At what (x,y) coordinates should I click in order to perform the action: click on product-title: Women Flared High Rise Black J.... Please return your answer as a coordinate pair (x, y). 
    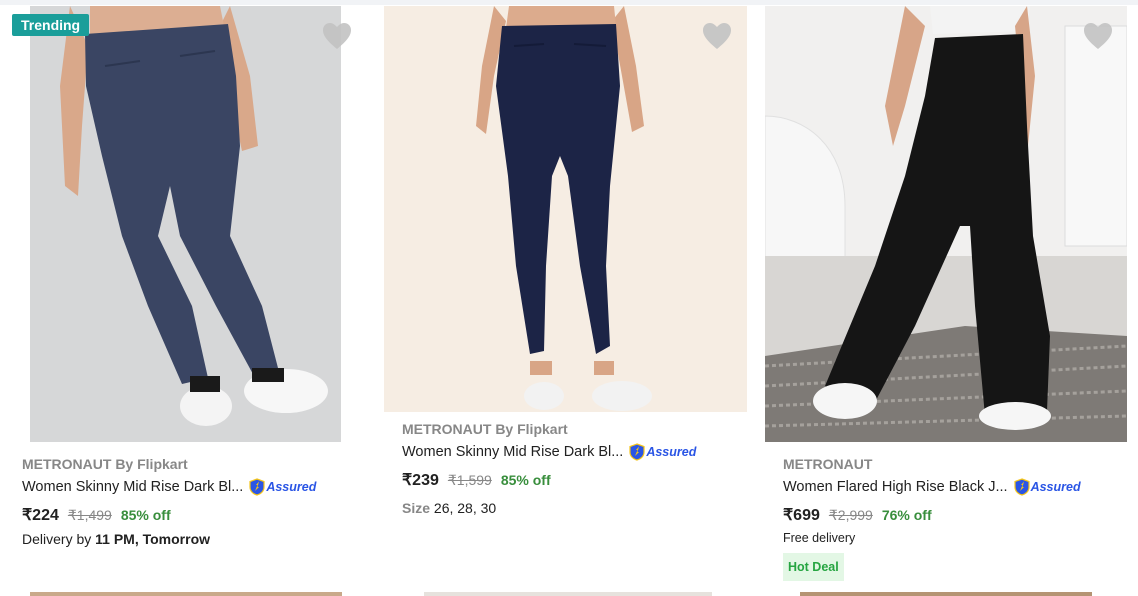
    Looking at the image, I should click on (895, 487).